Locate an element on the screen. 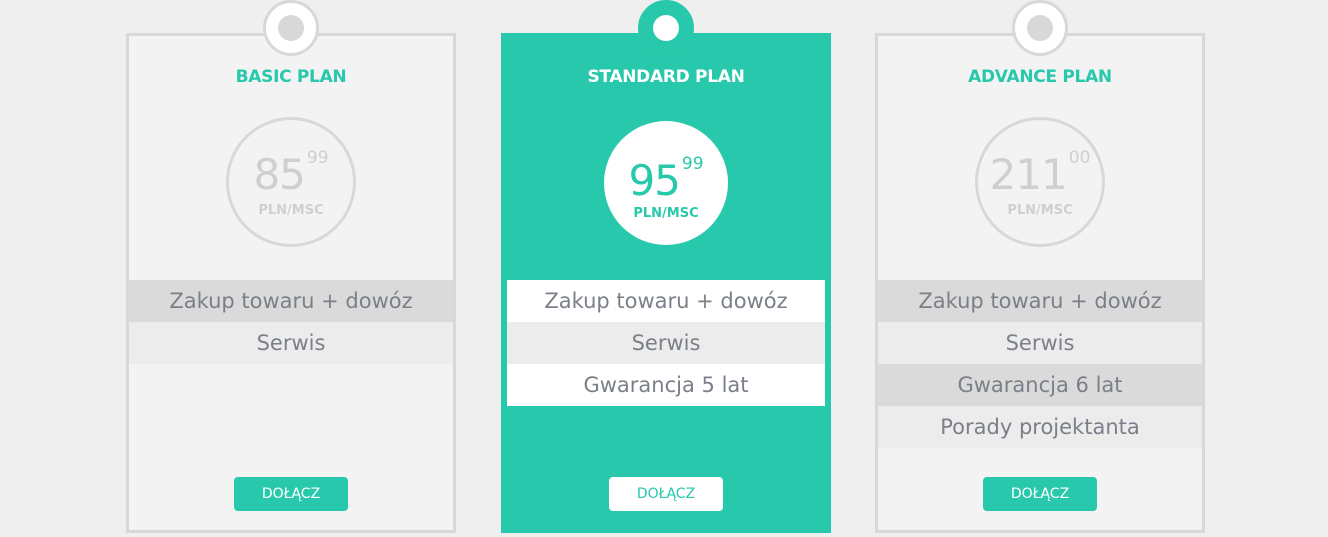 The width and height of the screenshot is (1328, 537). join-button-basic: DOŁĄCZ is located at coordinates (291, 494).